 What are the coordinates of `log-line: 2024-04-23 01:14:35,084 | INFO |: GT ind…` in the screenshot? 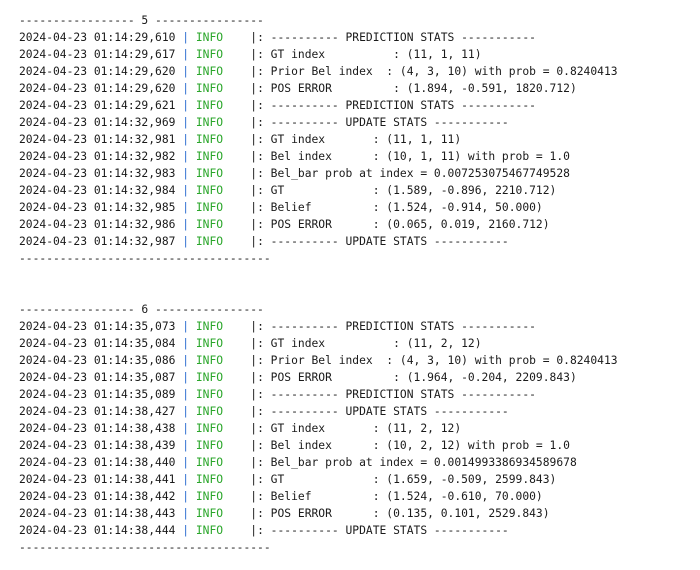 It's located at (354, 343).